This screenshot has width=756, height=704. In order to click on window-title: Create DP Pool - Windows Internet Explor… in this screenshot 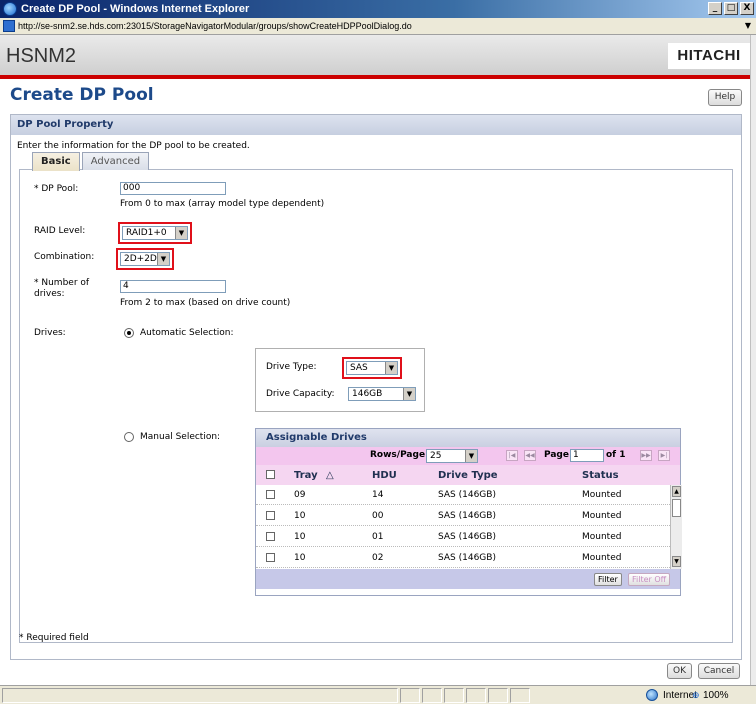, I will do `click(135, 9)`.